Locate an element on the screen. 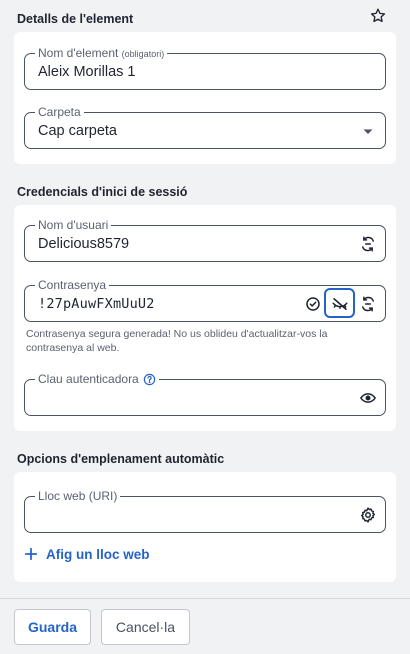 This screenshot has width=410, height=654. generate-username-refresh-icon is located at coordinates (368, 244).